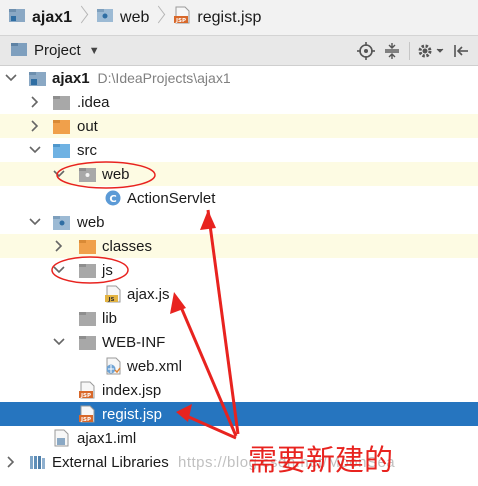 Image resolution: width=478 pixels, height=486 pixels. What do you see at coordinates (239, 342) in the screenshot?
I see `tree-item-web-inf: WEB-INF` at bounding box center [239, 342].